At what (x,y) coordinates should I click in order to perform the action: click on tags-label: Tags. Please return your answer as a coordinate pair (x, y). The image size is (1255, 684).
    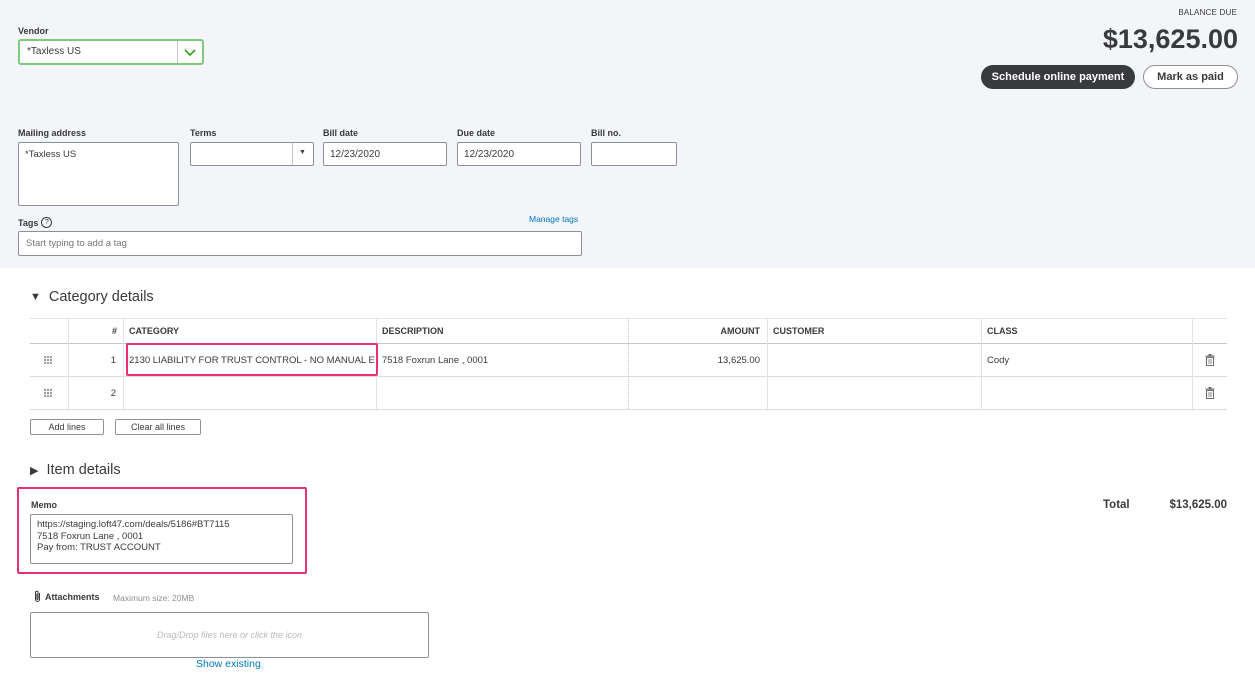
    Looking at the image, I should click on (28, 222).